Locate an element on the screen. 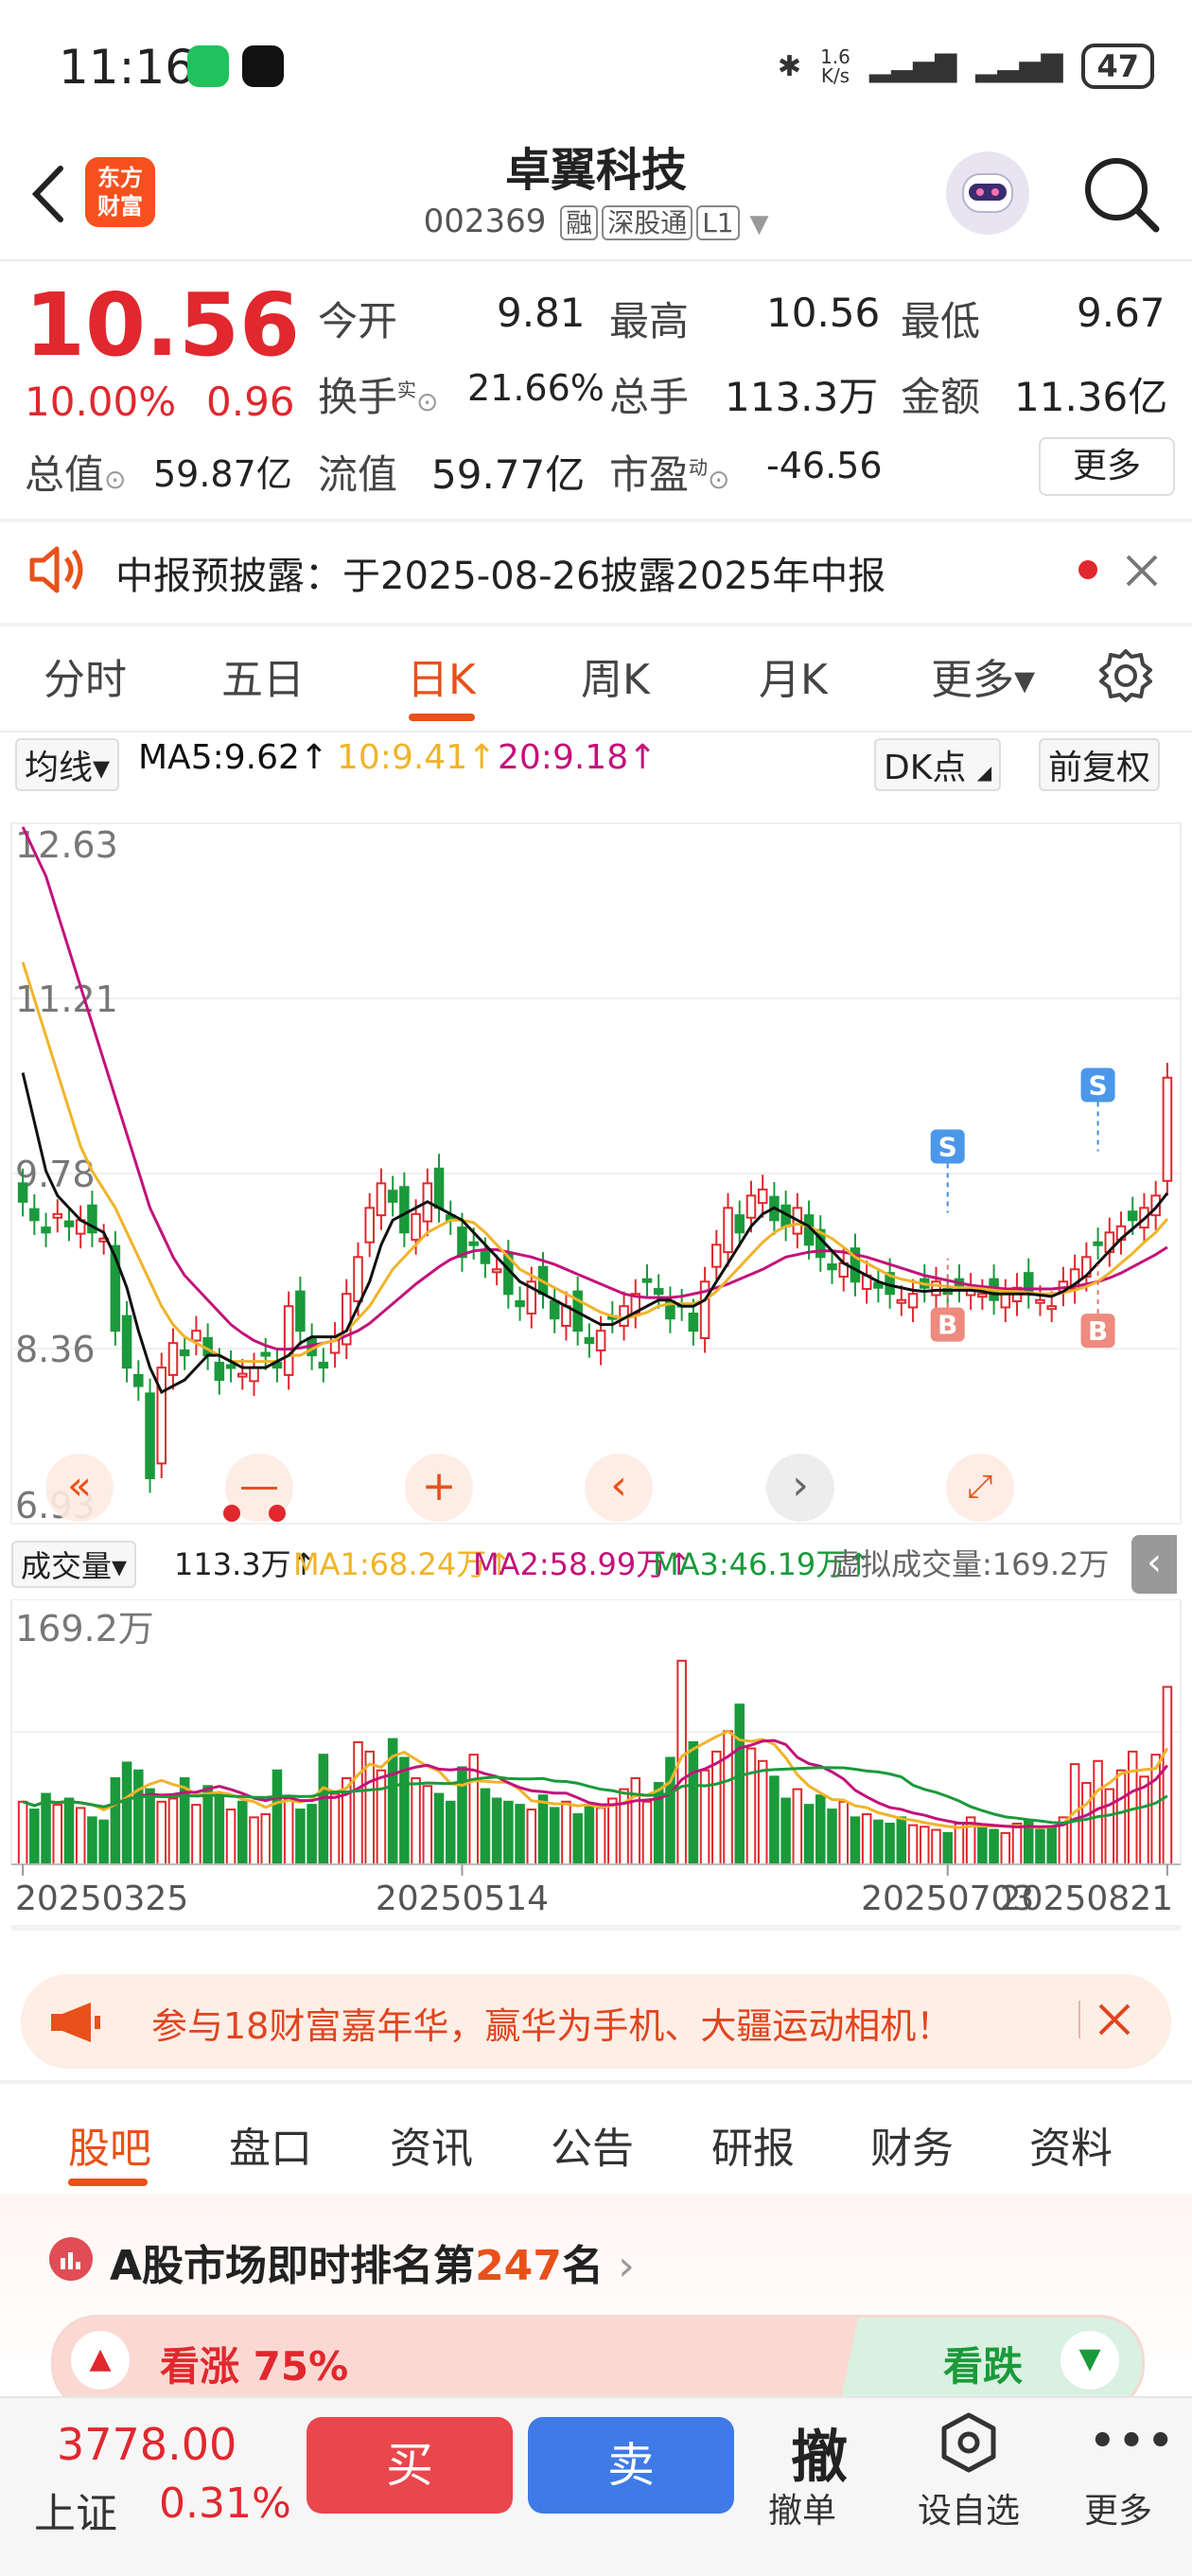 This screenshot has height=2576, width=1192. signal-icon-2: ▂▃▅▇ is located at coordinates (1019, 66).